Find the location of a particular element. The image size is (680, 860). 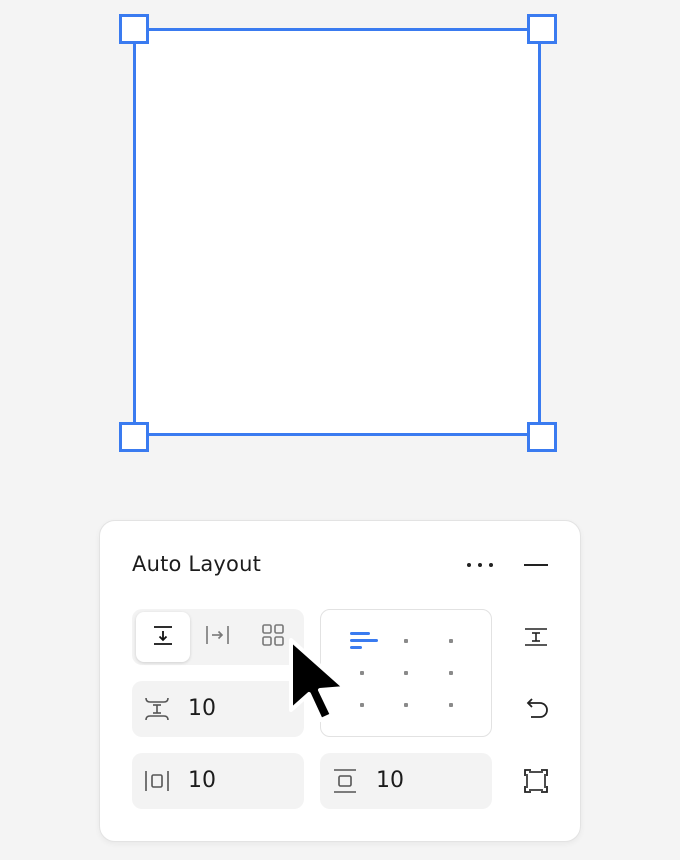

arrow-down-icon is located at coordinates (163, 637).